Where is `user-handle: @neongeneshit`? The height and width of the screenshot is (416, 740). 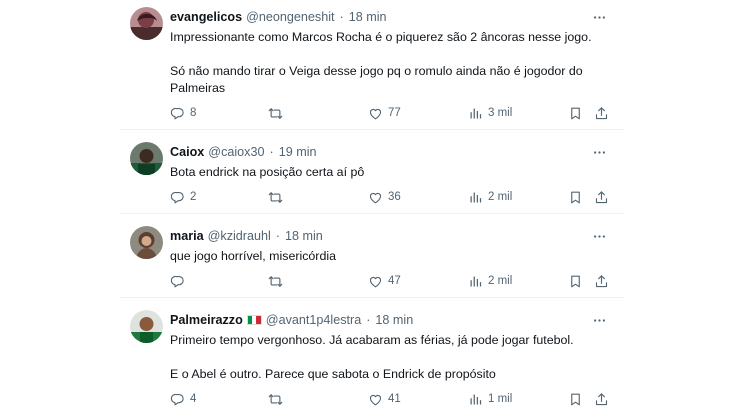
user-handle: @neongeneshit is located at coordinates (290, 17).